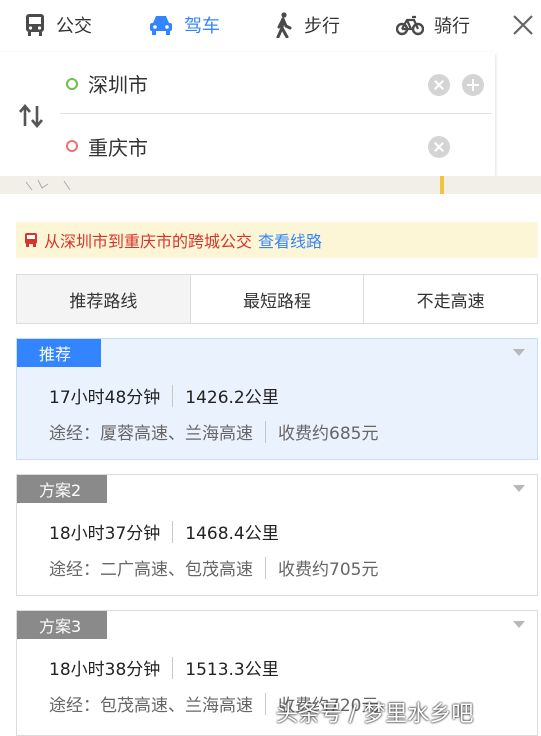  Describe the element at coordinates (31, 240) in the screenshot. I see `bus-small-icon` at that location.